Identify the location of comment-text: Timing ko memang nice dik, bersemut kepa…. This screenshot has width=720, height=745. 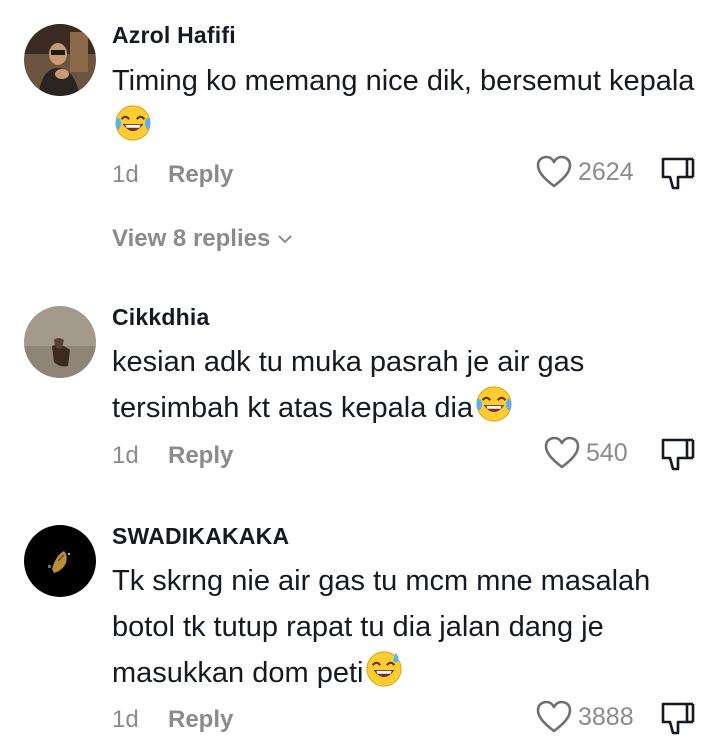
(407, 104).